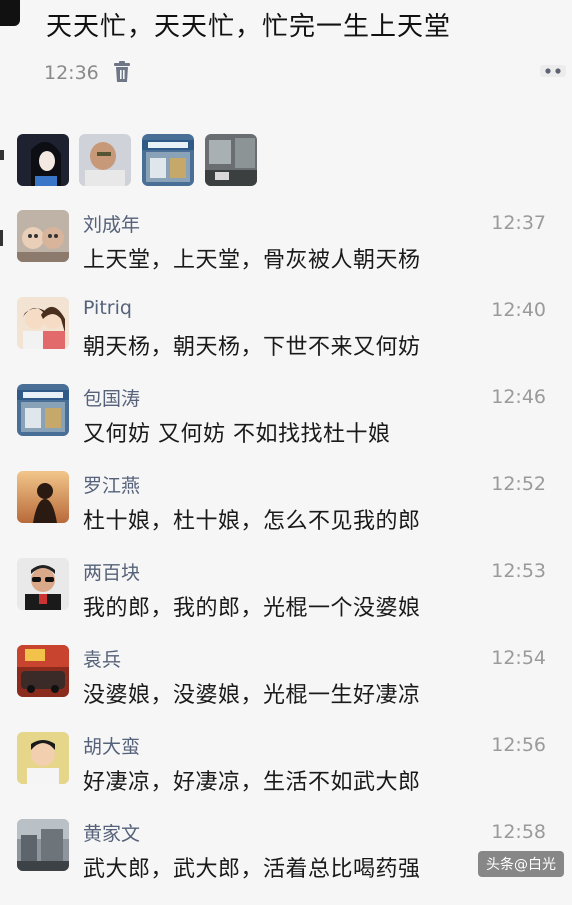  I want to click on comment-text: 又何妨 又何妨 不如找找杜十娘, so click(237, 434).